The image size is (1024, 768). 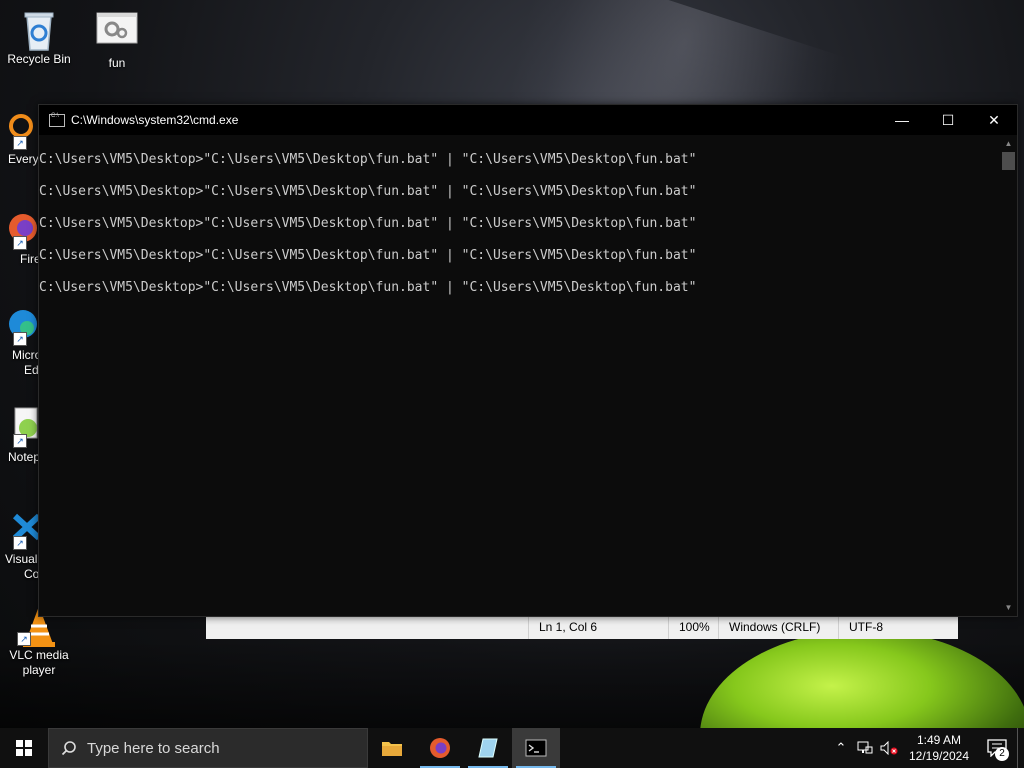 What do you see at coordinates (117, 63) in the screenshot?
I see `desktop-icon-label: fun` at bounding box center [117, 63].